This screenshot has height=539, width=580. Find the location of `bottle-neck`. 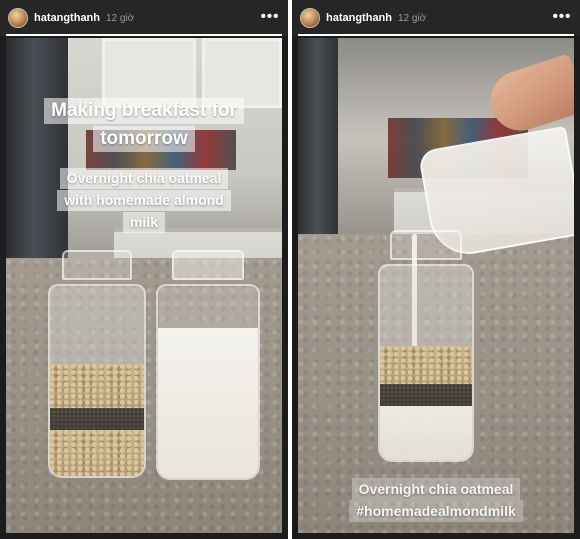

bottle-neck is located at coordinates (208, 265).